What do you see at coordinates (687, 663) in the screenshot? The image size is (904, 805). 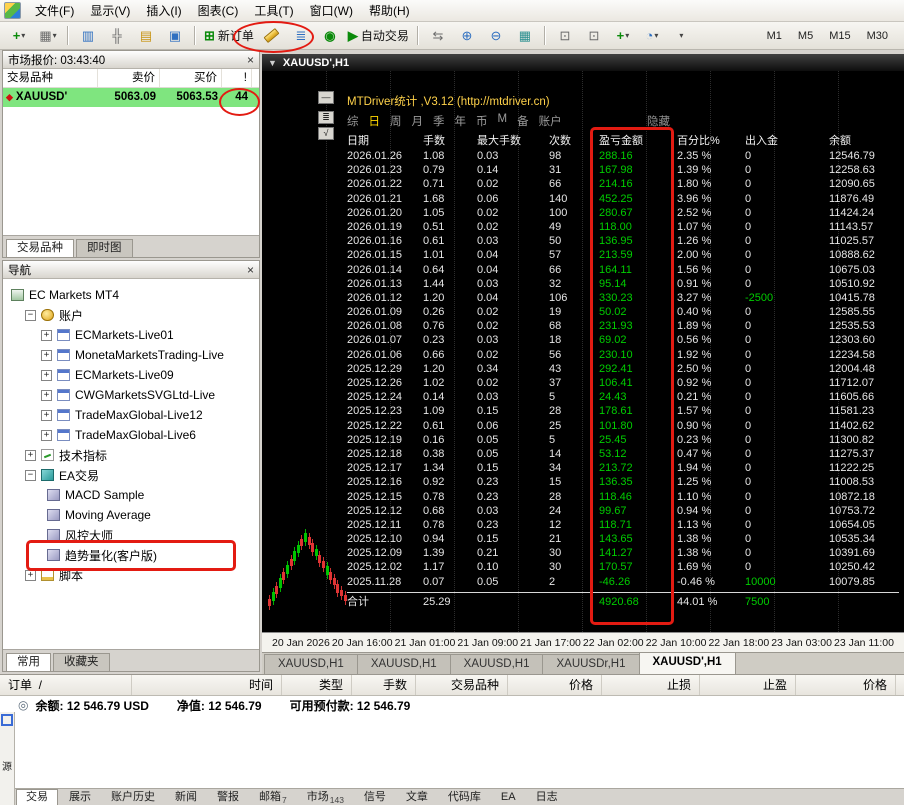 I see `chart-tab: XAUUSD',H1` at bounding box center [687, 663].